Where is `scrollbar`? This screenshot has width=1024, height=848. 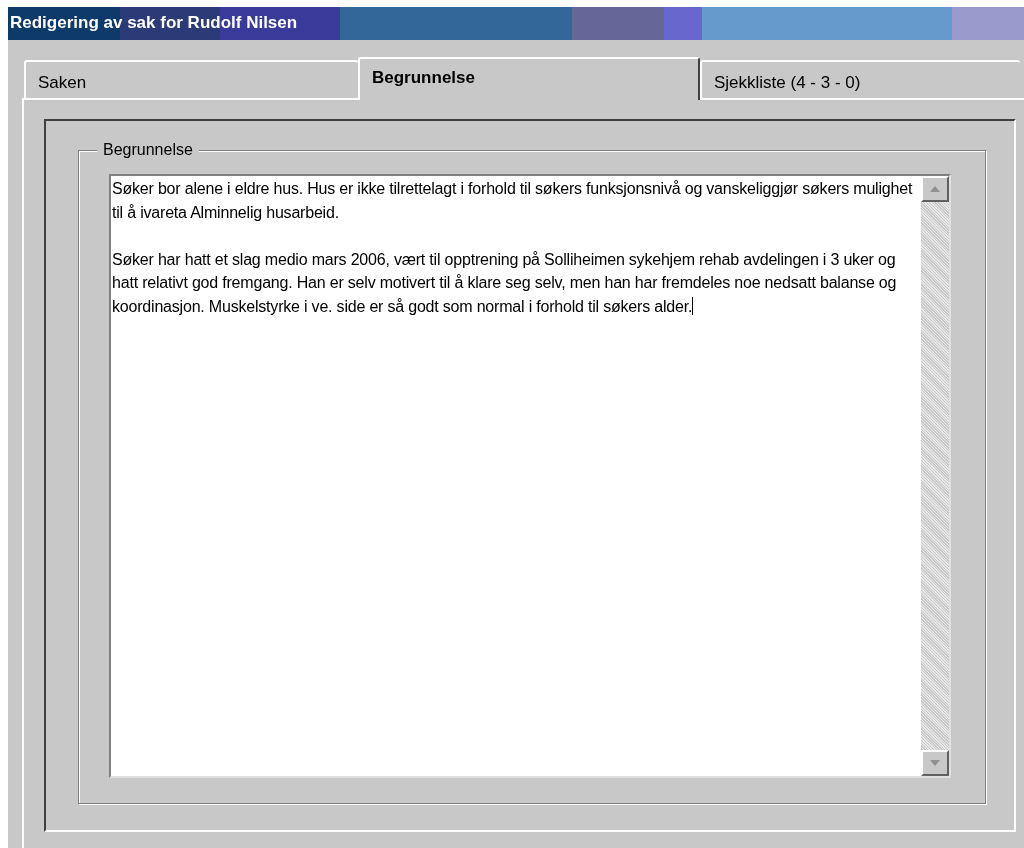
scrollbar is located at coordinates (935, 476).